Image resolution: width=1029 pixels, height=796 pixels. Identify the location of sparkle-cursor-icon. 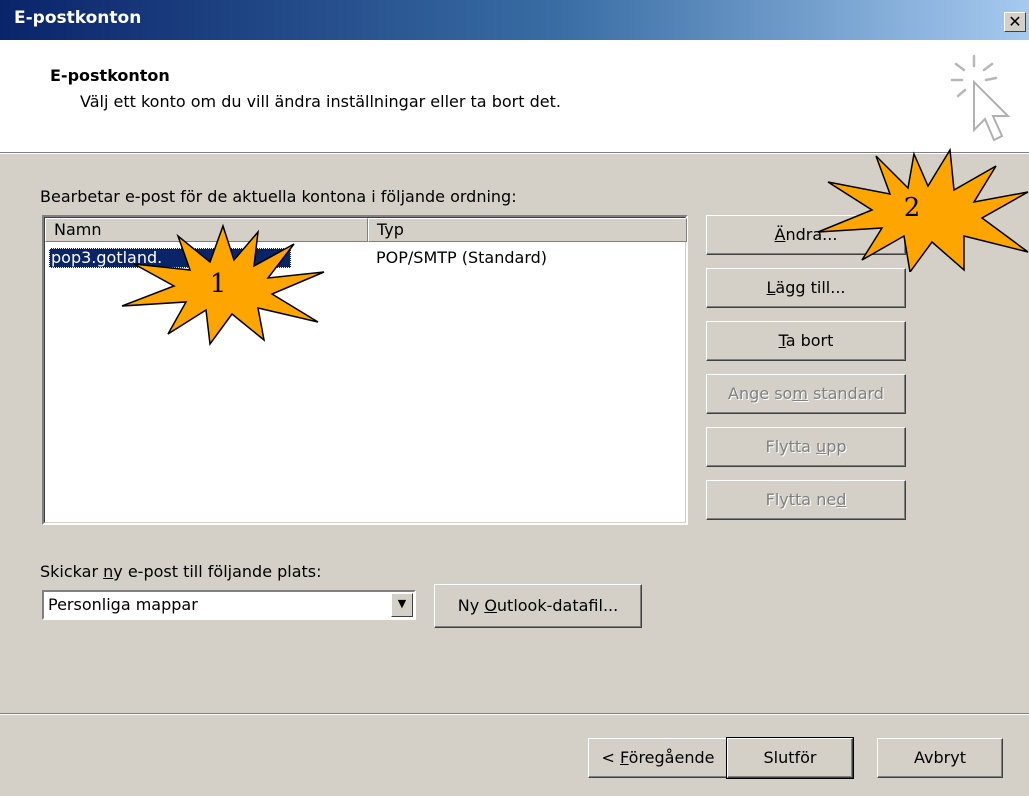
(980, 98).